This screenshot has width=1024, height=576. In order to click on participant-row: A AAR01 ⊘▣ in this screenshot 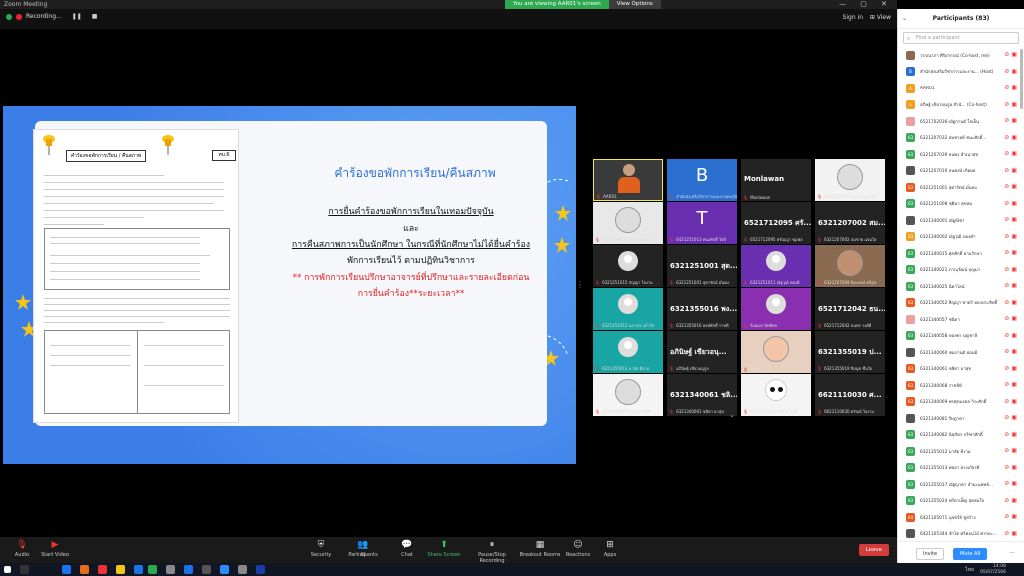, I will do `click(961, 88)`.